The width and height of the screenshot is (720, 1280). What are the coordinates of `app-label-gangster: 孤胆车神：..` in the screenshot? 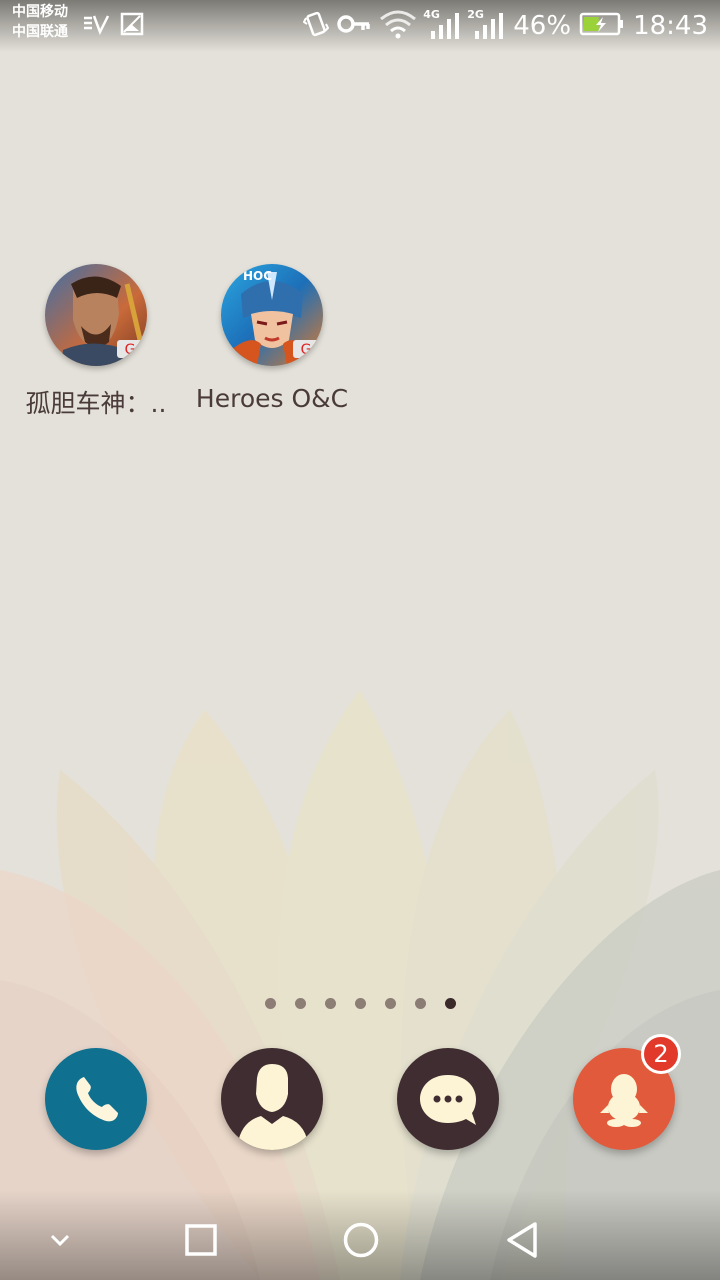 It's located at (96, 403).